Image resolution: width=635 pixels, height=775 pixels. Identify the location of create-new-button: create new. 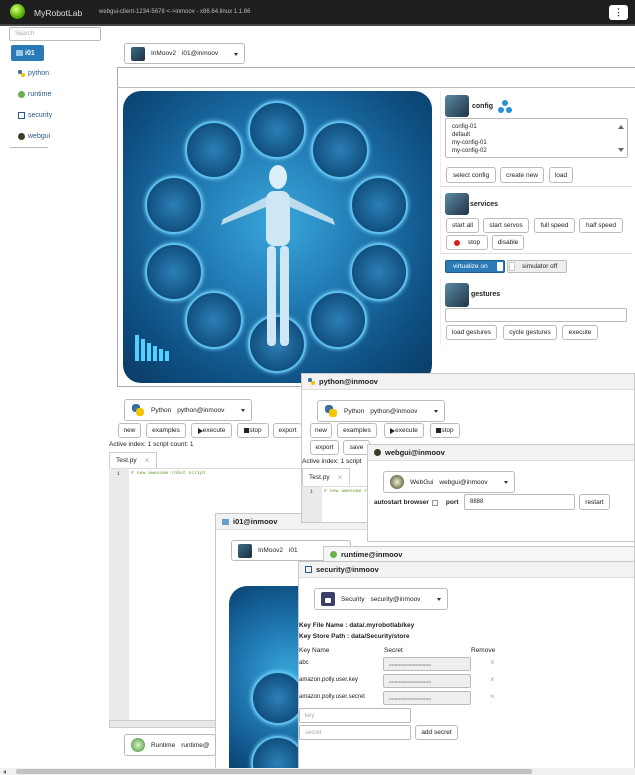
(522, 175).